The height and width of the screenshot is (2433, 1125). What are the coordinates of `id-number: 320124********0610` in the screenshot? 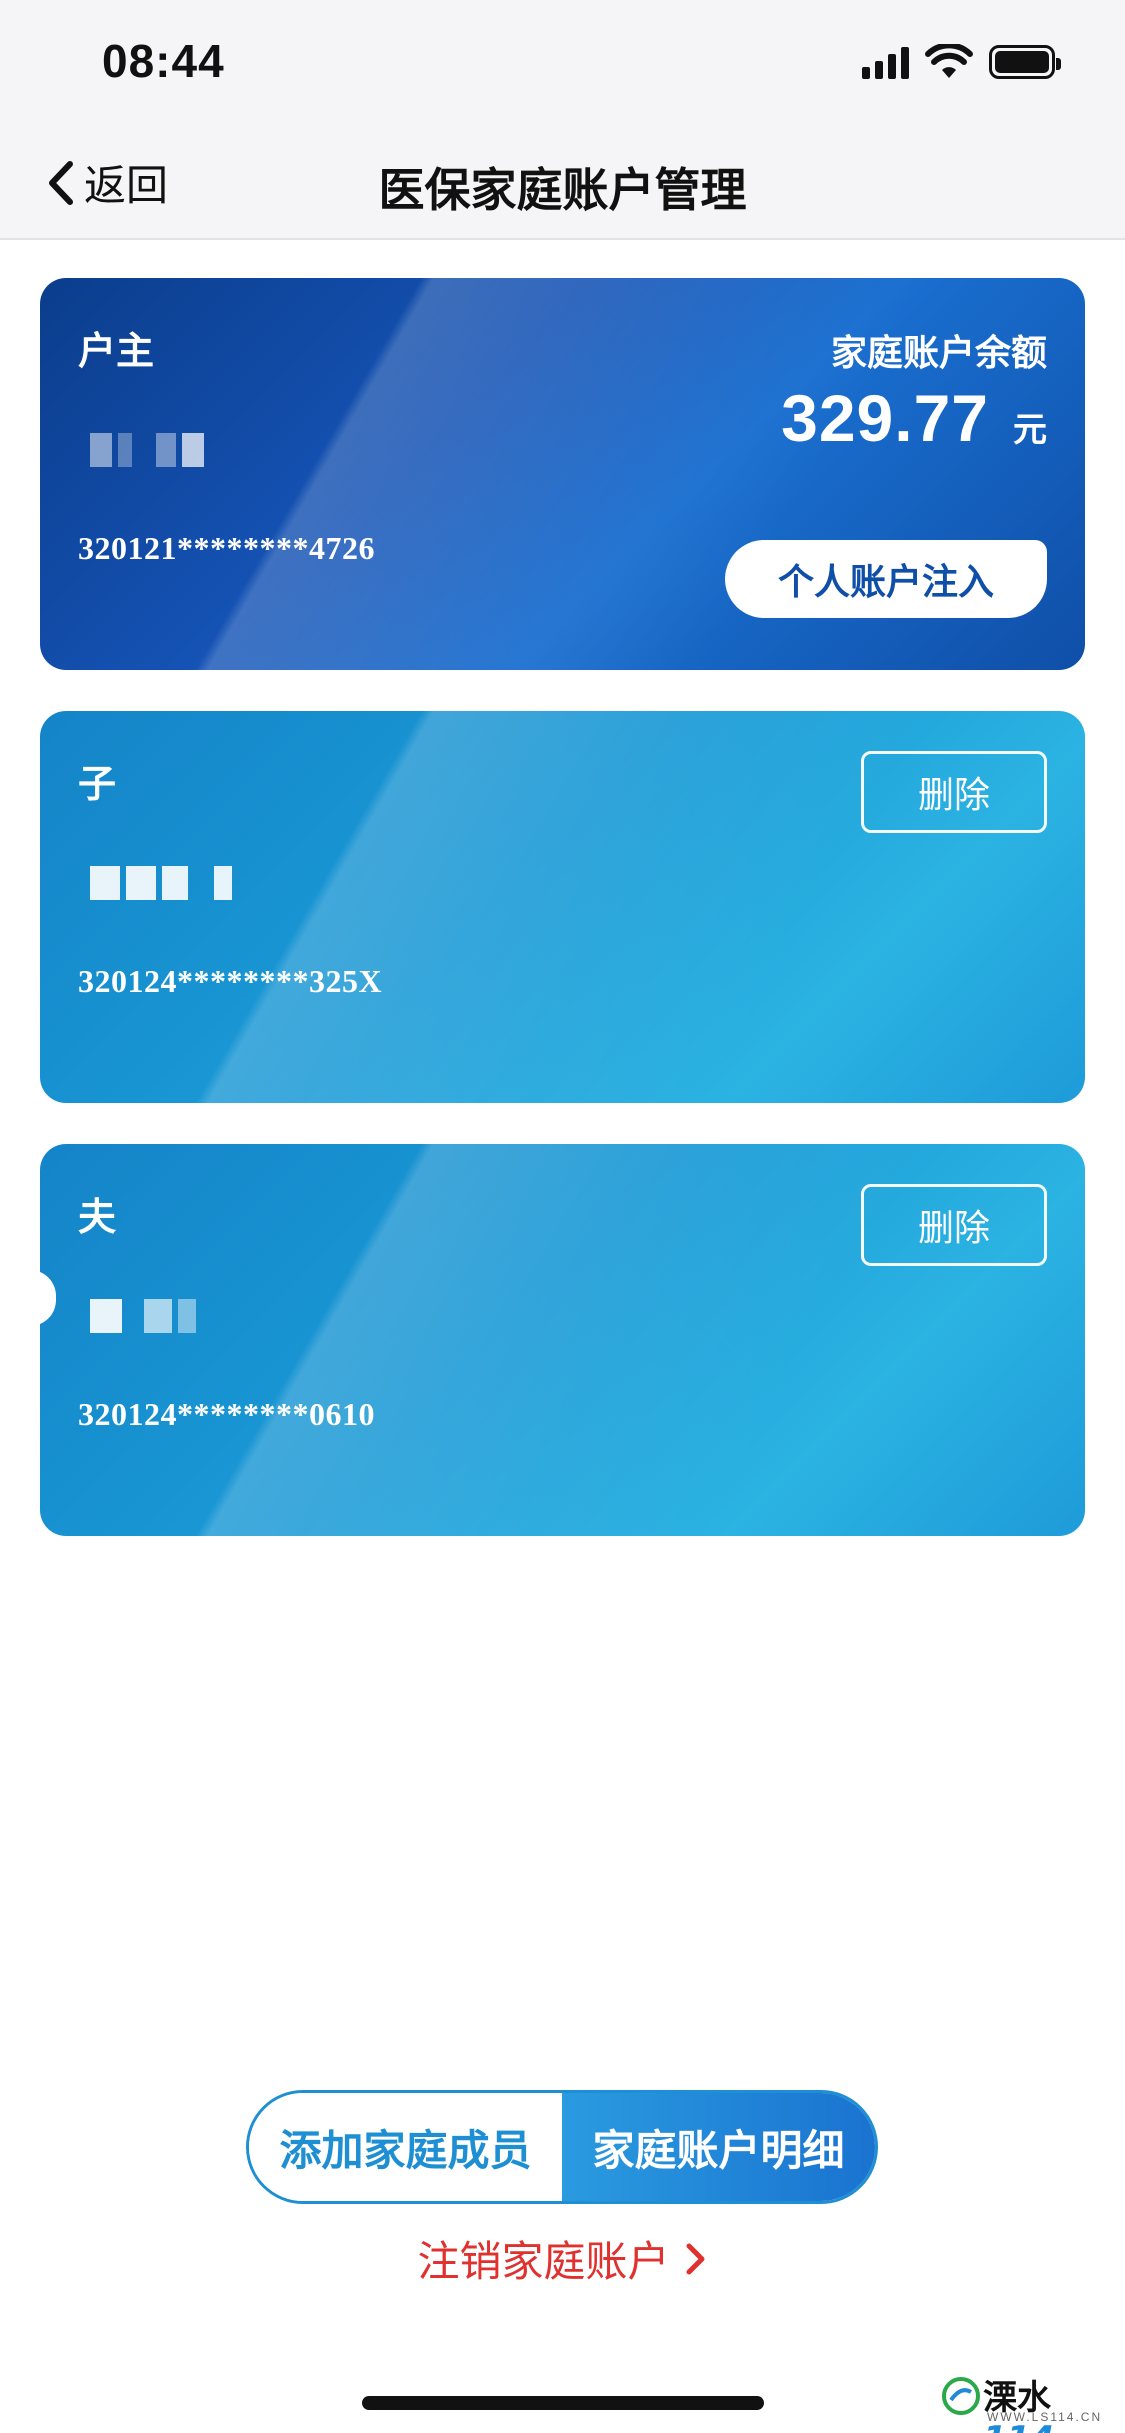 It's located at (226, 1414).